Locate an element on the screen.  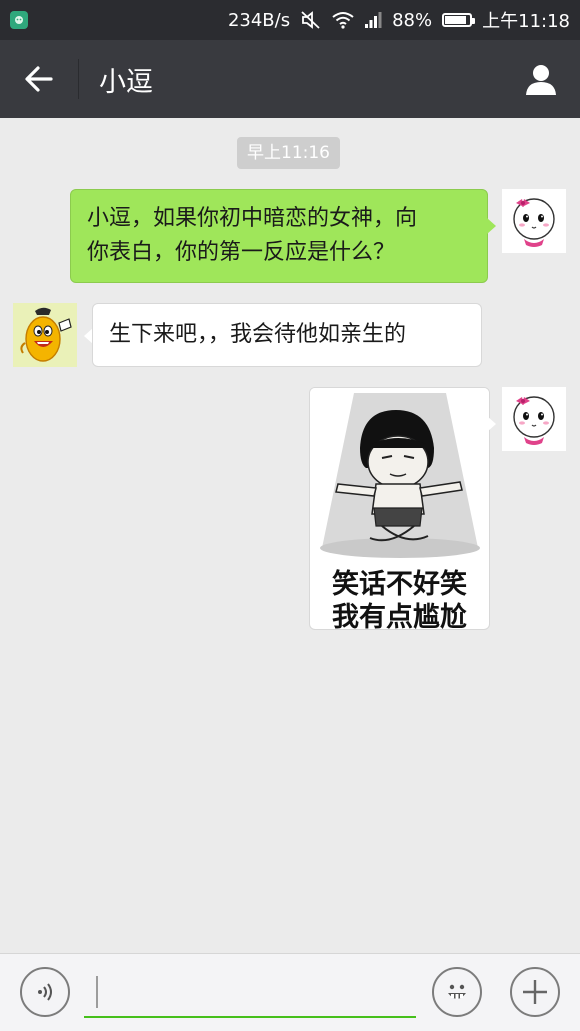
signal-icon is located at coordinates (373, 20).